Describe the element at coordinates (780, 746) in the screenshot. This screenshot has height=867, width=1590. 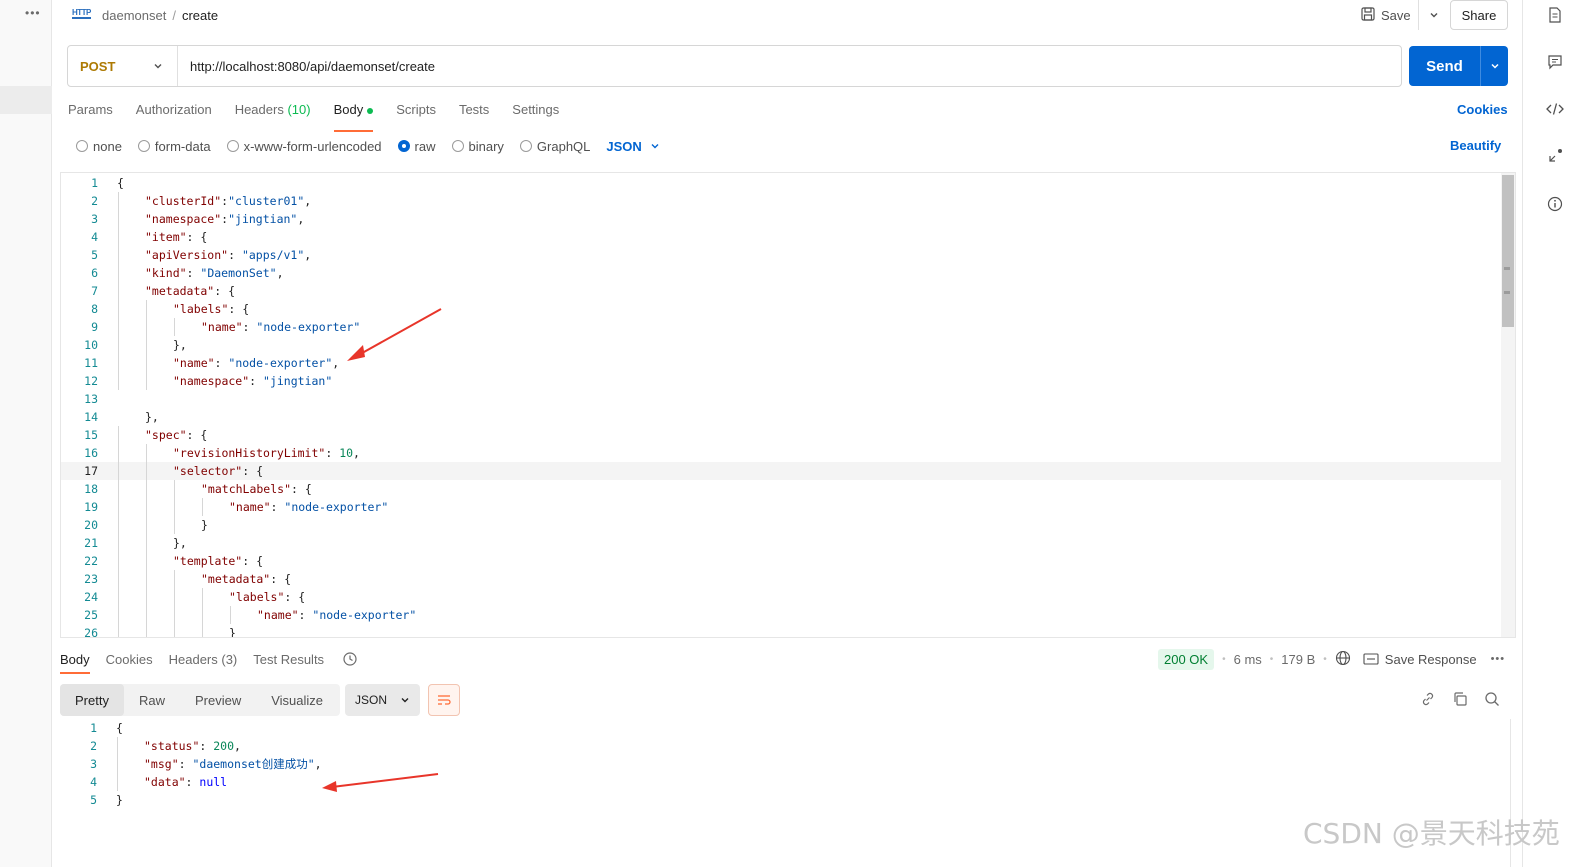
I see `code-line: 2 "status": 200,` at that location.